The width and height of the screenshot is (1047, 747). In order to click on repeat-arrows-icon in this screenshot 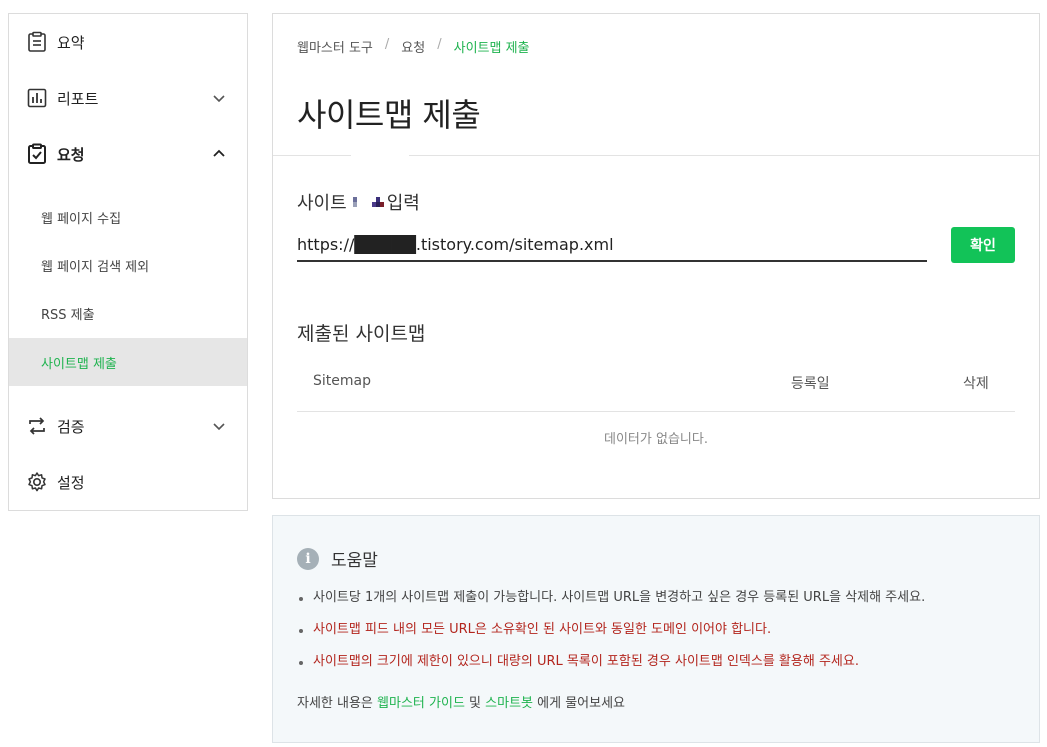, I will do `click(37, 426)`.